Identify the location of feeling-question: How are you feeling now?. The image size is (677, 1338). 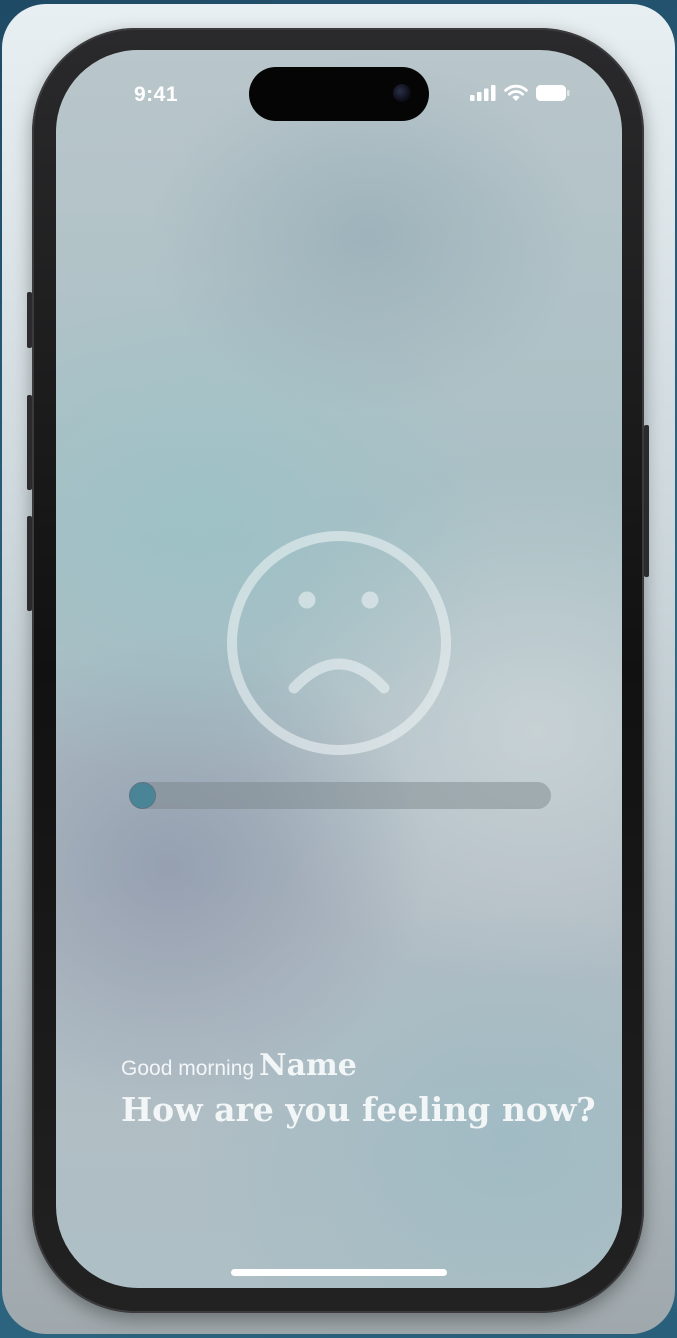
(358, 1109).